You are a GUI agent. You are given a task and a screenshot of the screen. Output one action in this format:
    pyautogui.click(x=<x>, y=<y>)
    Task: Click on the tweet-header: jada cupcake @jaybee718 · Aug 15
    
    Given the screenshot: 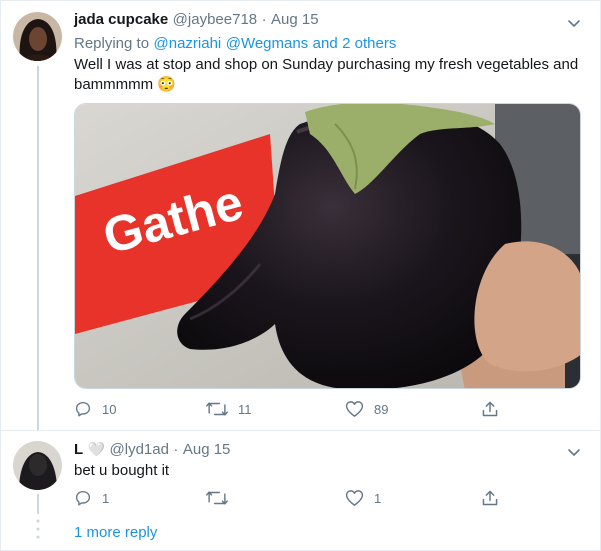 What is the action you would take?
    pyautogui.click(x=196, y=20)
    